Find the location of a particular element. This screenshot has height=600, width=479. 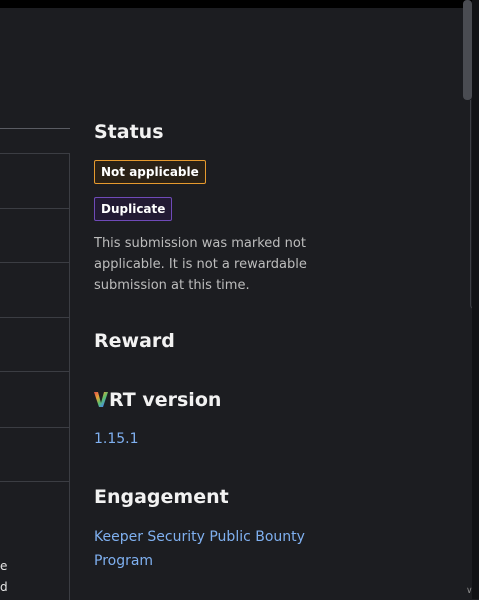

status-badge-not-applicable: Not applicable is located at coordinates (150, 172).